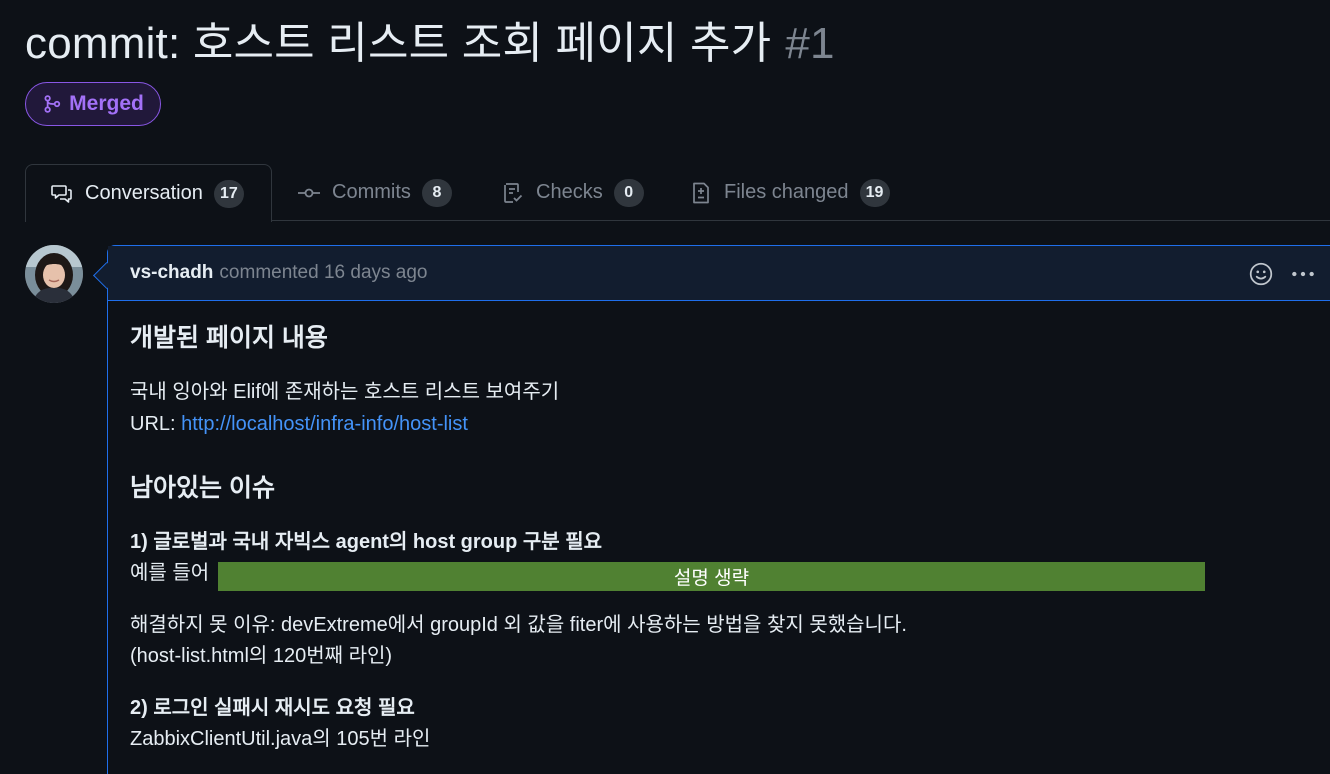  I want to click on checklist-icon, so click(513, 192).